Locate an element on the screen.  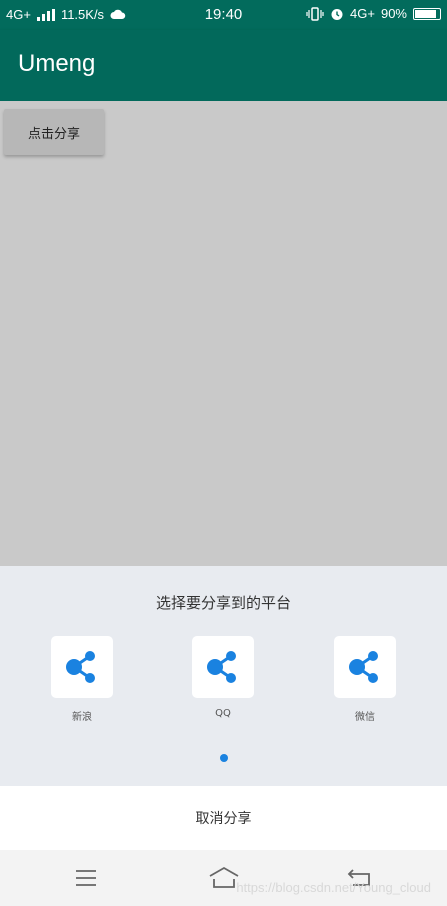
platform-sina: 新浪 is located at coordinates (82, 679).